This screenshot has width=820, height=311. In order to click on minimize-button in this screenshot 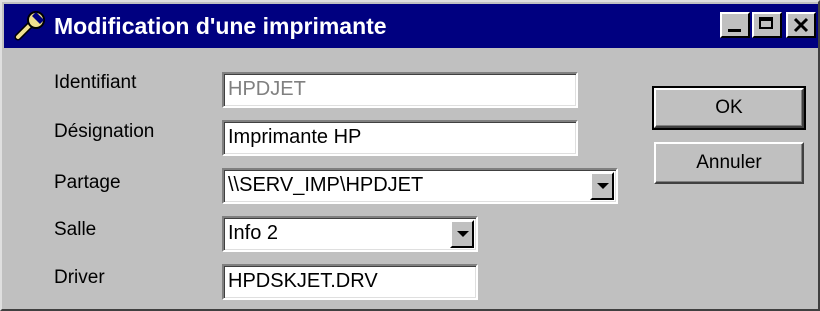, I will do `click(735, 25)`.